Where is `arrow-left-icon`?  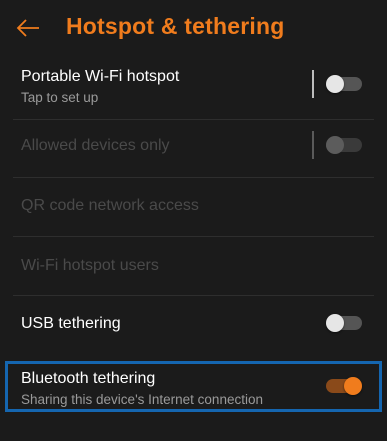 arrow-left-icon is located at coordinates (28, 28).